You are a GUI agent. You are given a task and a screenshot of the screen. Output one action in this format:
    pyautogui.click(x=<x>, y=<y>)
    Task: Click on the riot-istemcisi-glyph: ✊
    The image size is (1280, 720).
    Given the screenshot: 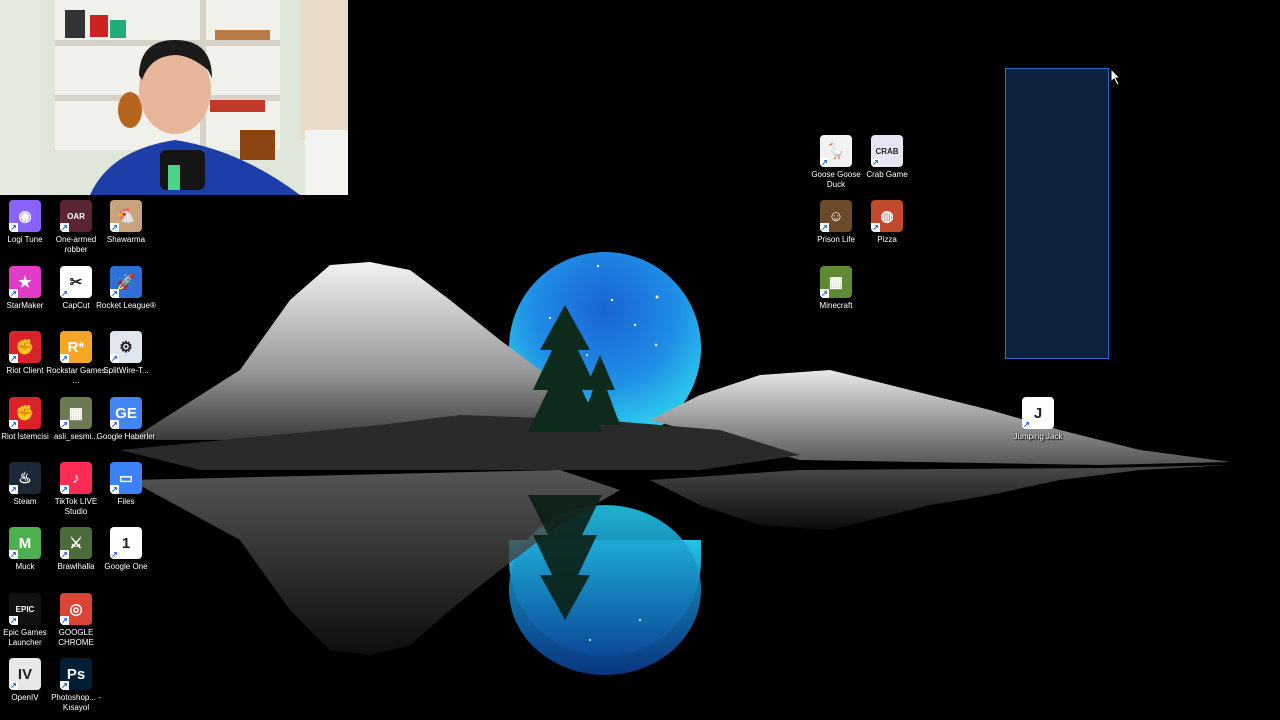 What is the action you would take?
    pyautogui.click(x=25, y=413)
    